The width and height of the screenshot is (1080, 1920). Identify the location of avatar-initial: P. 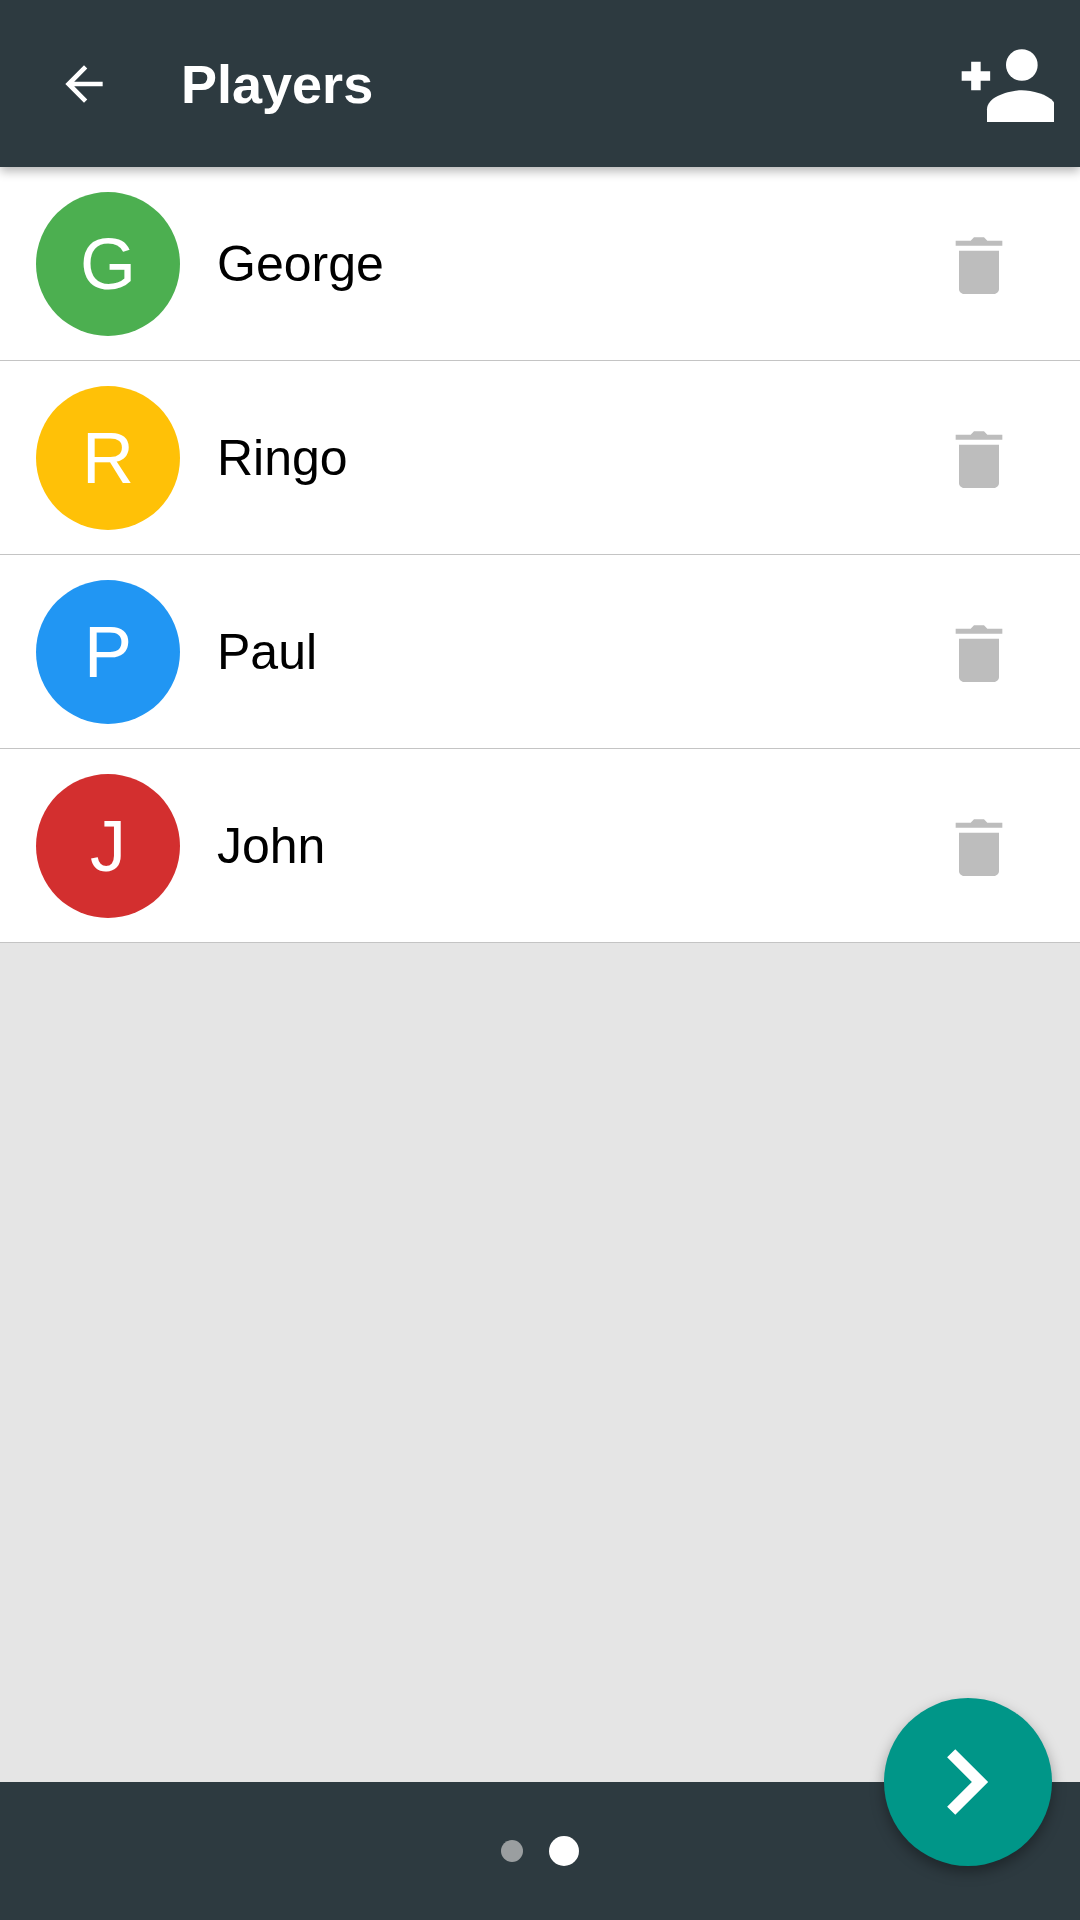
(108, 651).